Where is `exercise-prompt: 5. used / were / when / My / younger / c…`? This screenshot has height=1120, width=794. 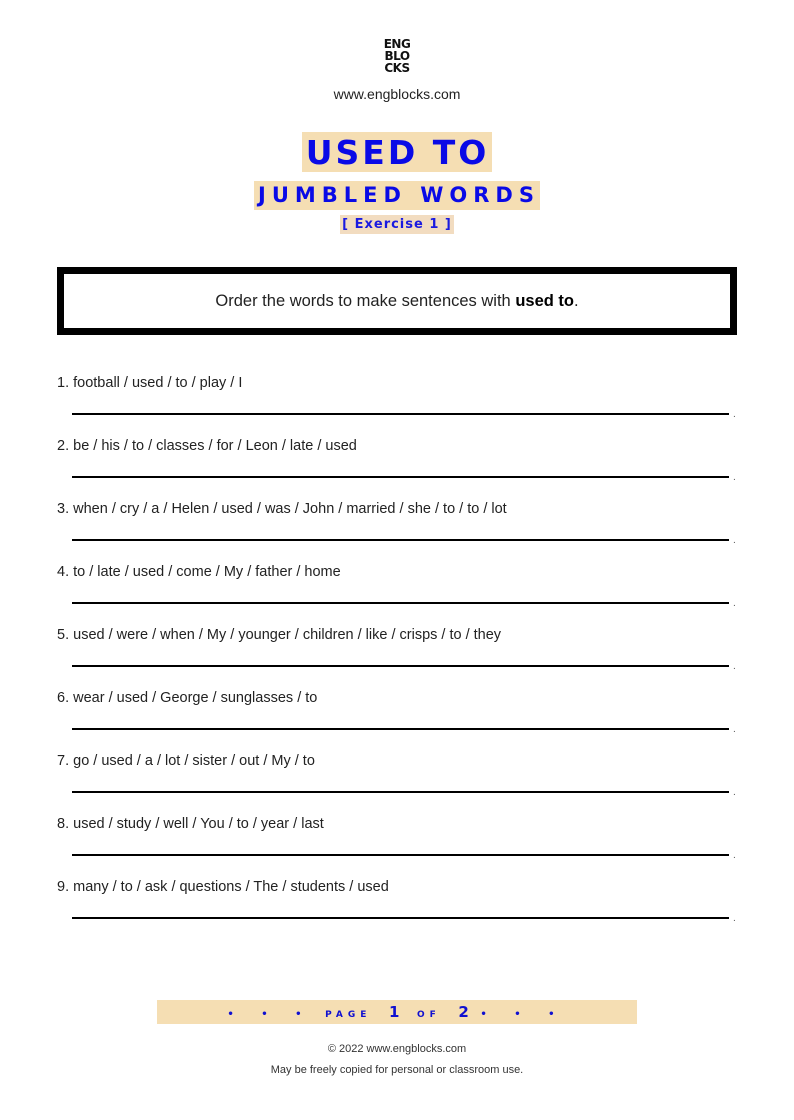 exercise-prompt: 5. used / were / when / My / younger / c… is located at coordinates (402, 635).